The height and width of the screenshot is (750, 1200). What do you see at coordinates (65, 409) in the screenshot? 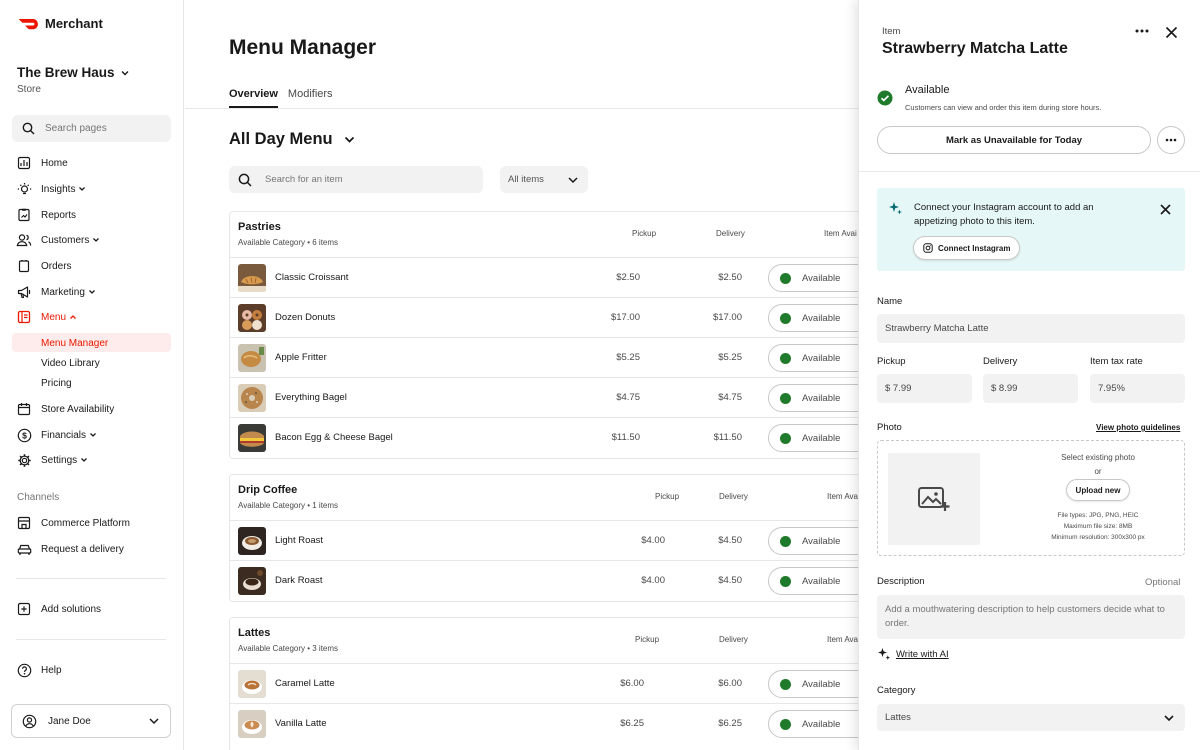
I see `sidebar-item-store-availability: Store Availability` at bounding box center [65, 409].